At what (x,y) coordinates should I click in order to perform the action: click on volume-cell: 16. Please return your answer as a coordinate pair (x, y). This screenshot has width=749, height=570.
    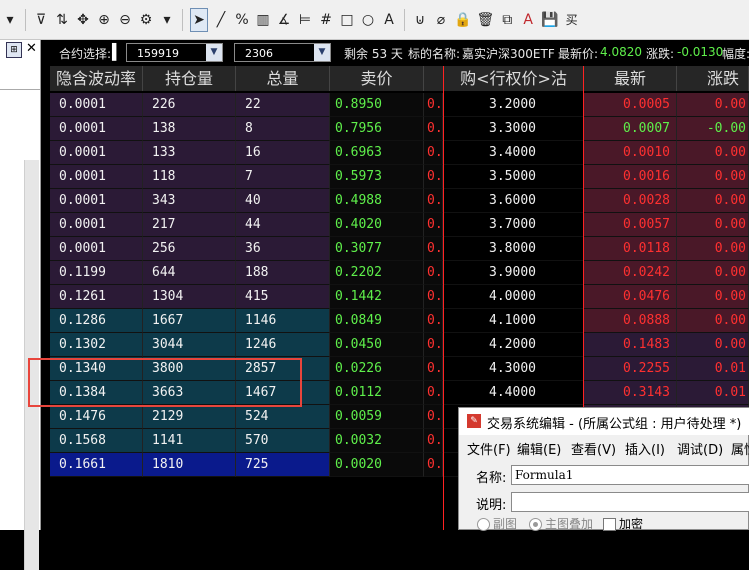
    Looking at the image, I should click on (283, 153).